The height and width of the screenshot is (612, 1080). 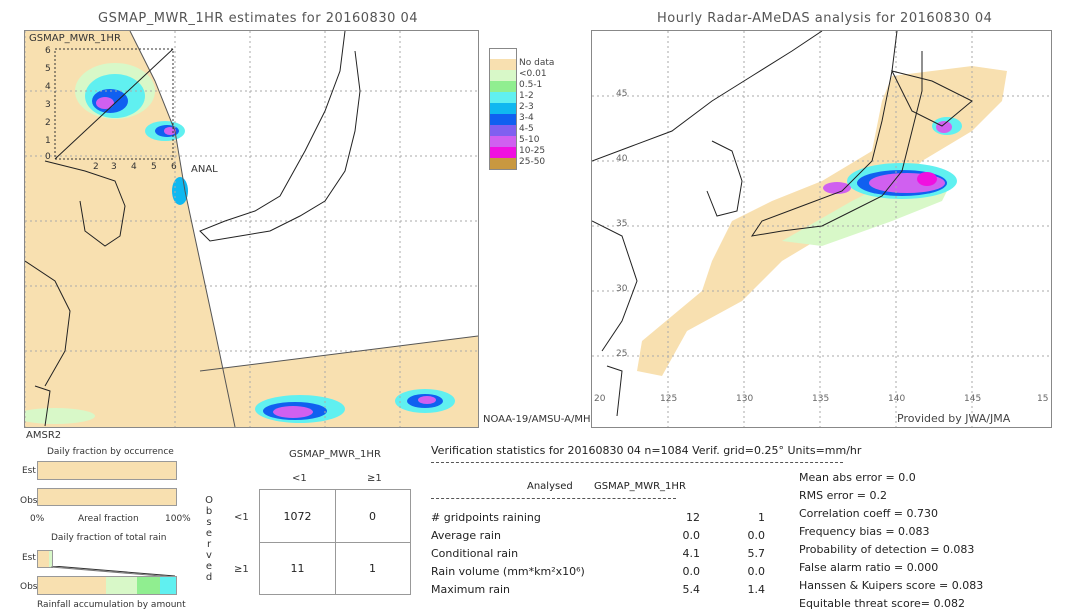 What do you see at coordinates (532, 162) in the screenshot?
I see `legend-label: 25-50` at bounding box center [532, 162].